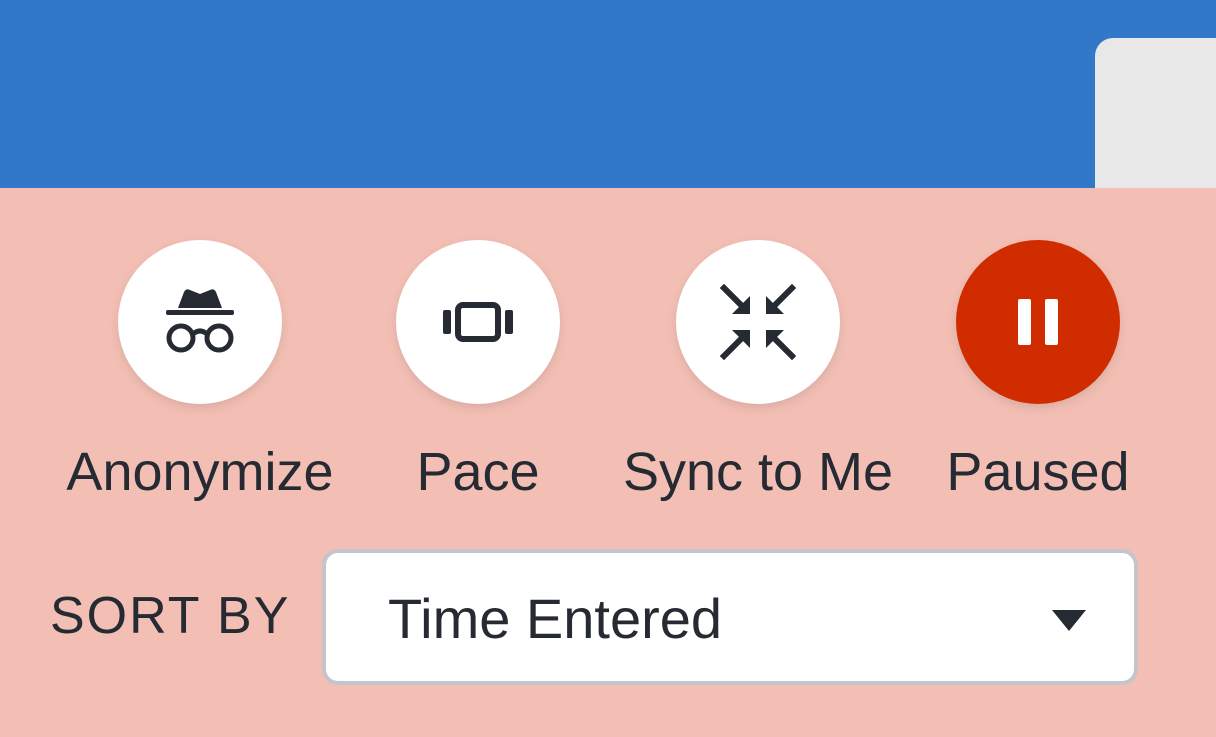  I want to click on sync-to-me-label: Sync to Me, so click(758, 472).